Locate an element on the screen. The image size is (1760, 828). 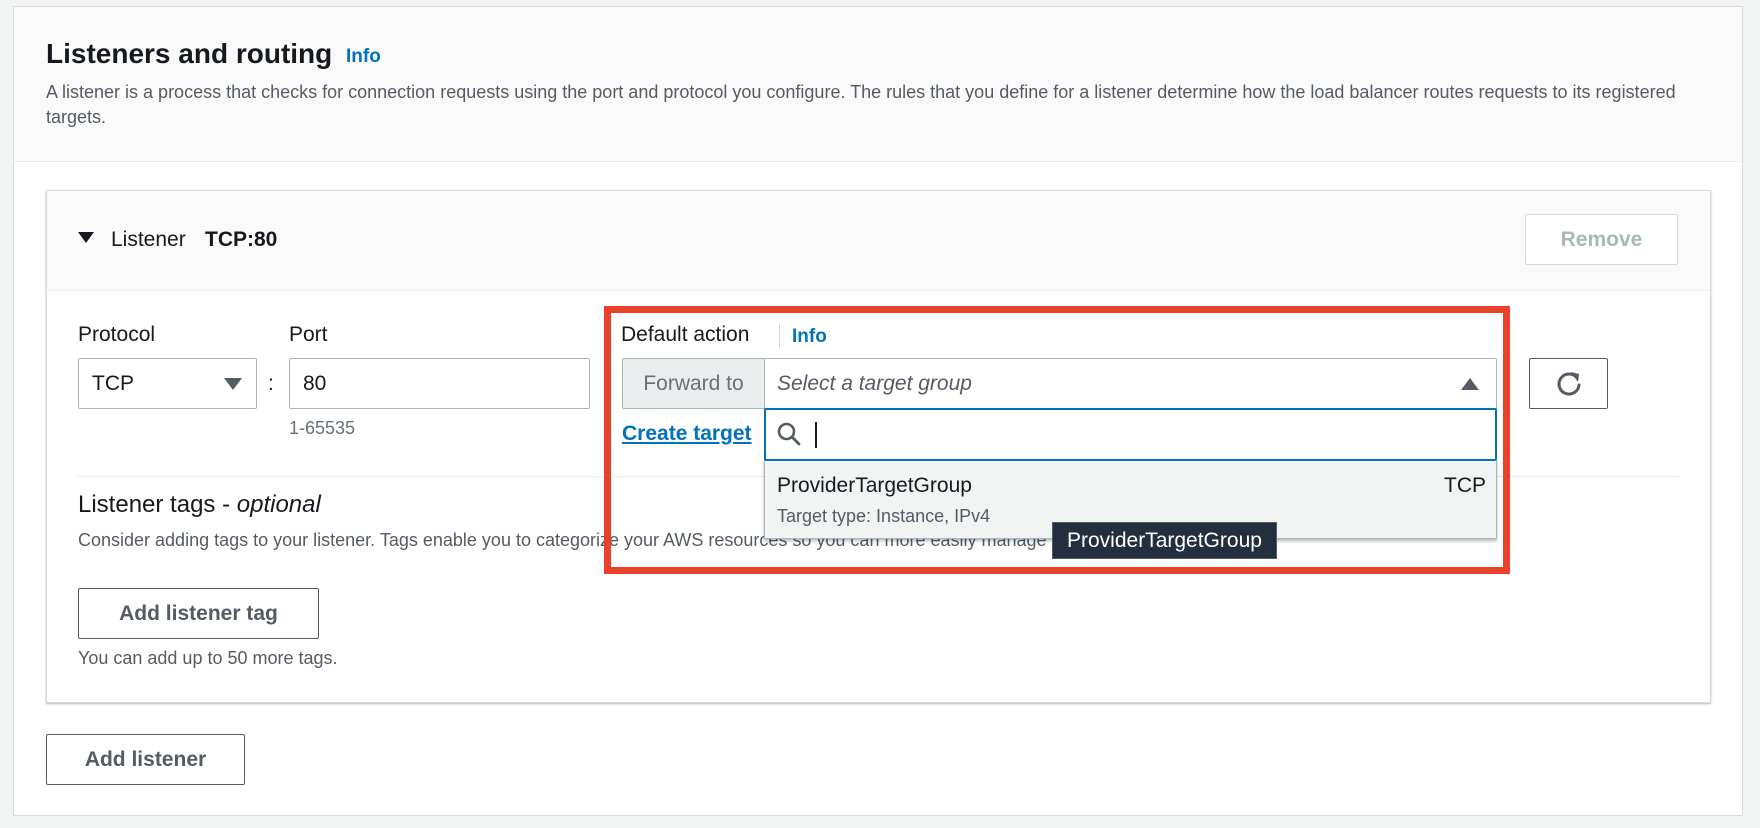
caret-down-icon is located at coordinates (86, 237).